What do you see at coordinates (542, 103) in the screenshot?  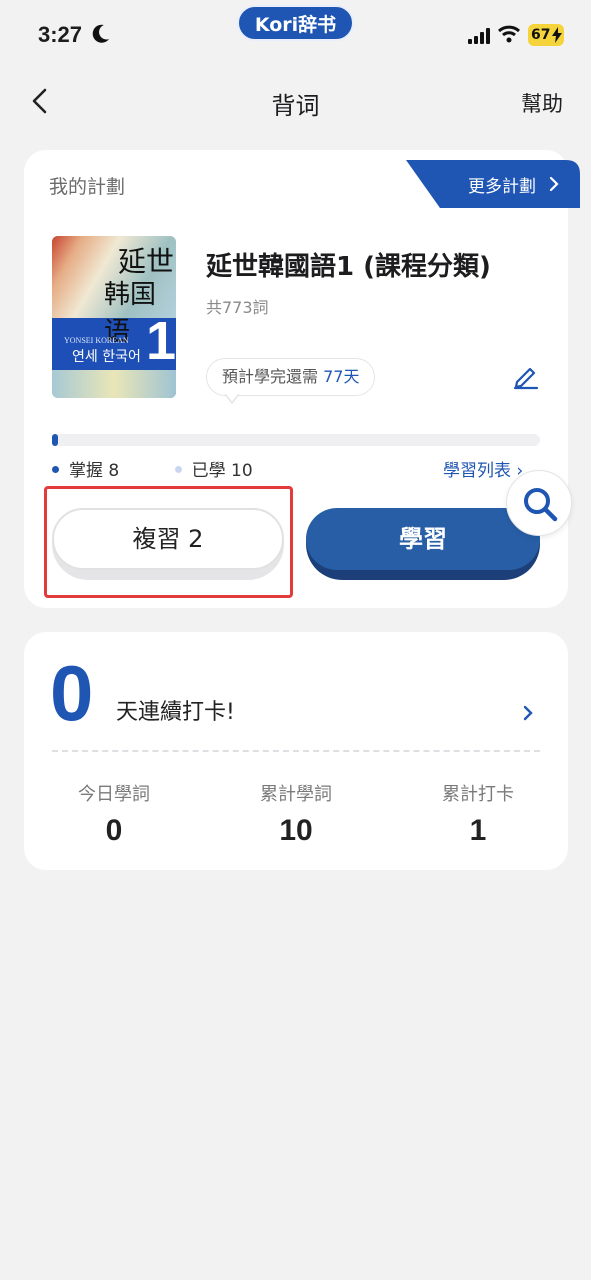 I see `help-button: 幫助` at bounding box center [542, 103].